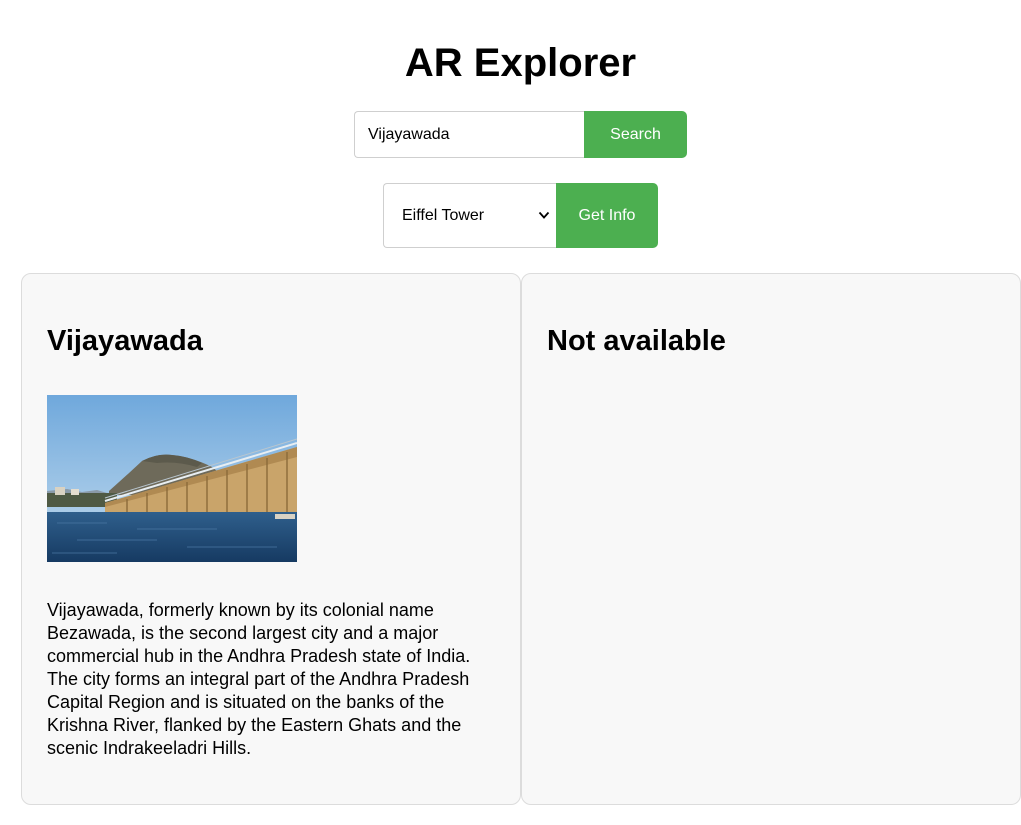 This screenshot has width=1021, height=825. Describe the element at coordinates (635, 134) in the screenshot. I see `search-button: Search` at that location.